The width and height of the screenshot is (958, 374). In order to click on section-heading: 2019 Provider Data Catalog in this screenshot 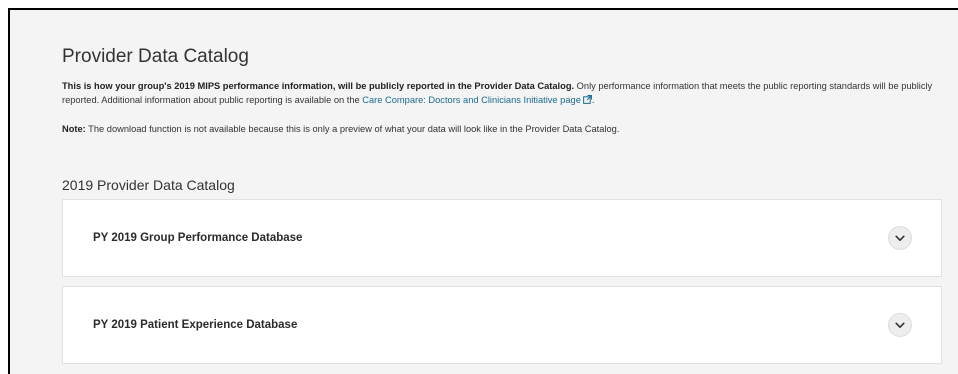, I will do `click(148, 185)`.